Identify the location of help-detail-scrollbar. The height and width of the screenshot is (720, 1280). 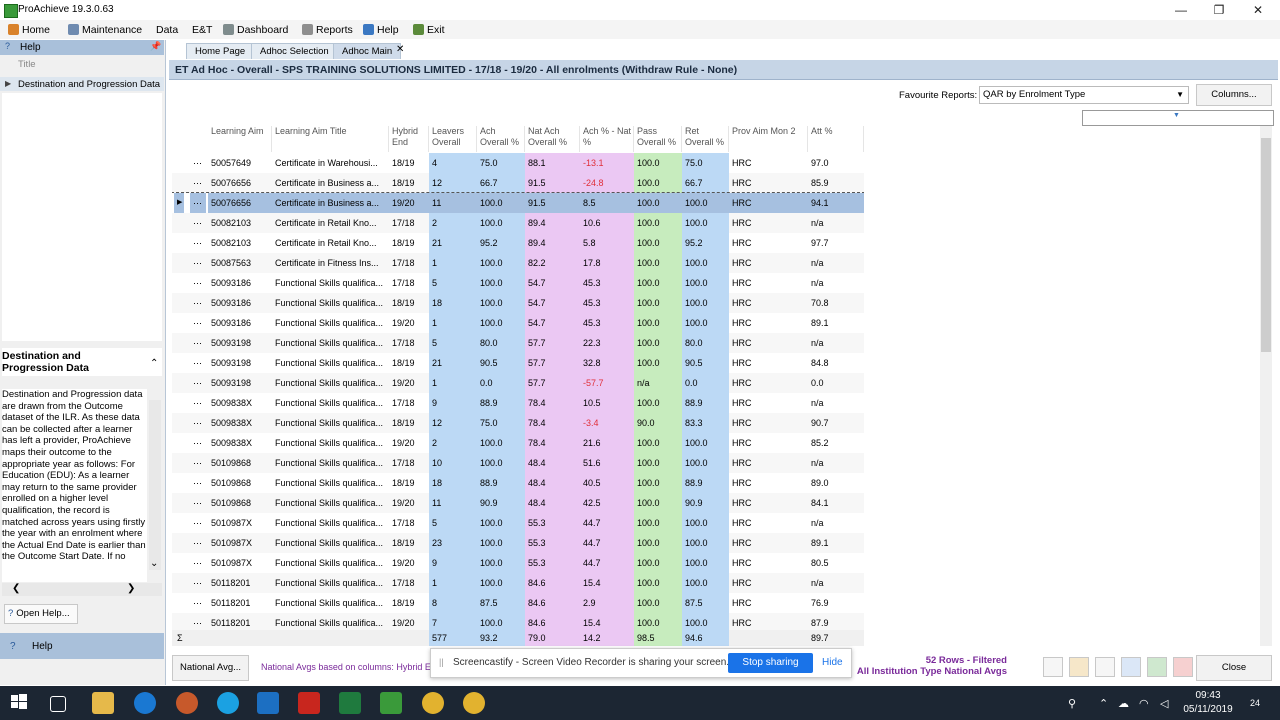
(155, 485).